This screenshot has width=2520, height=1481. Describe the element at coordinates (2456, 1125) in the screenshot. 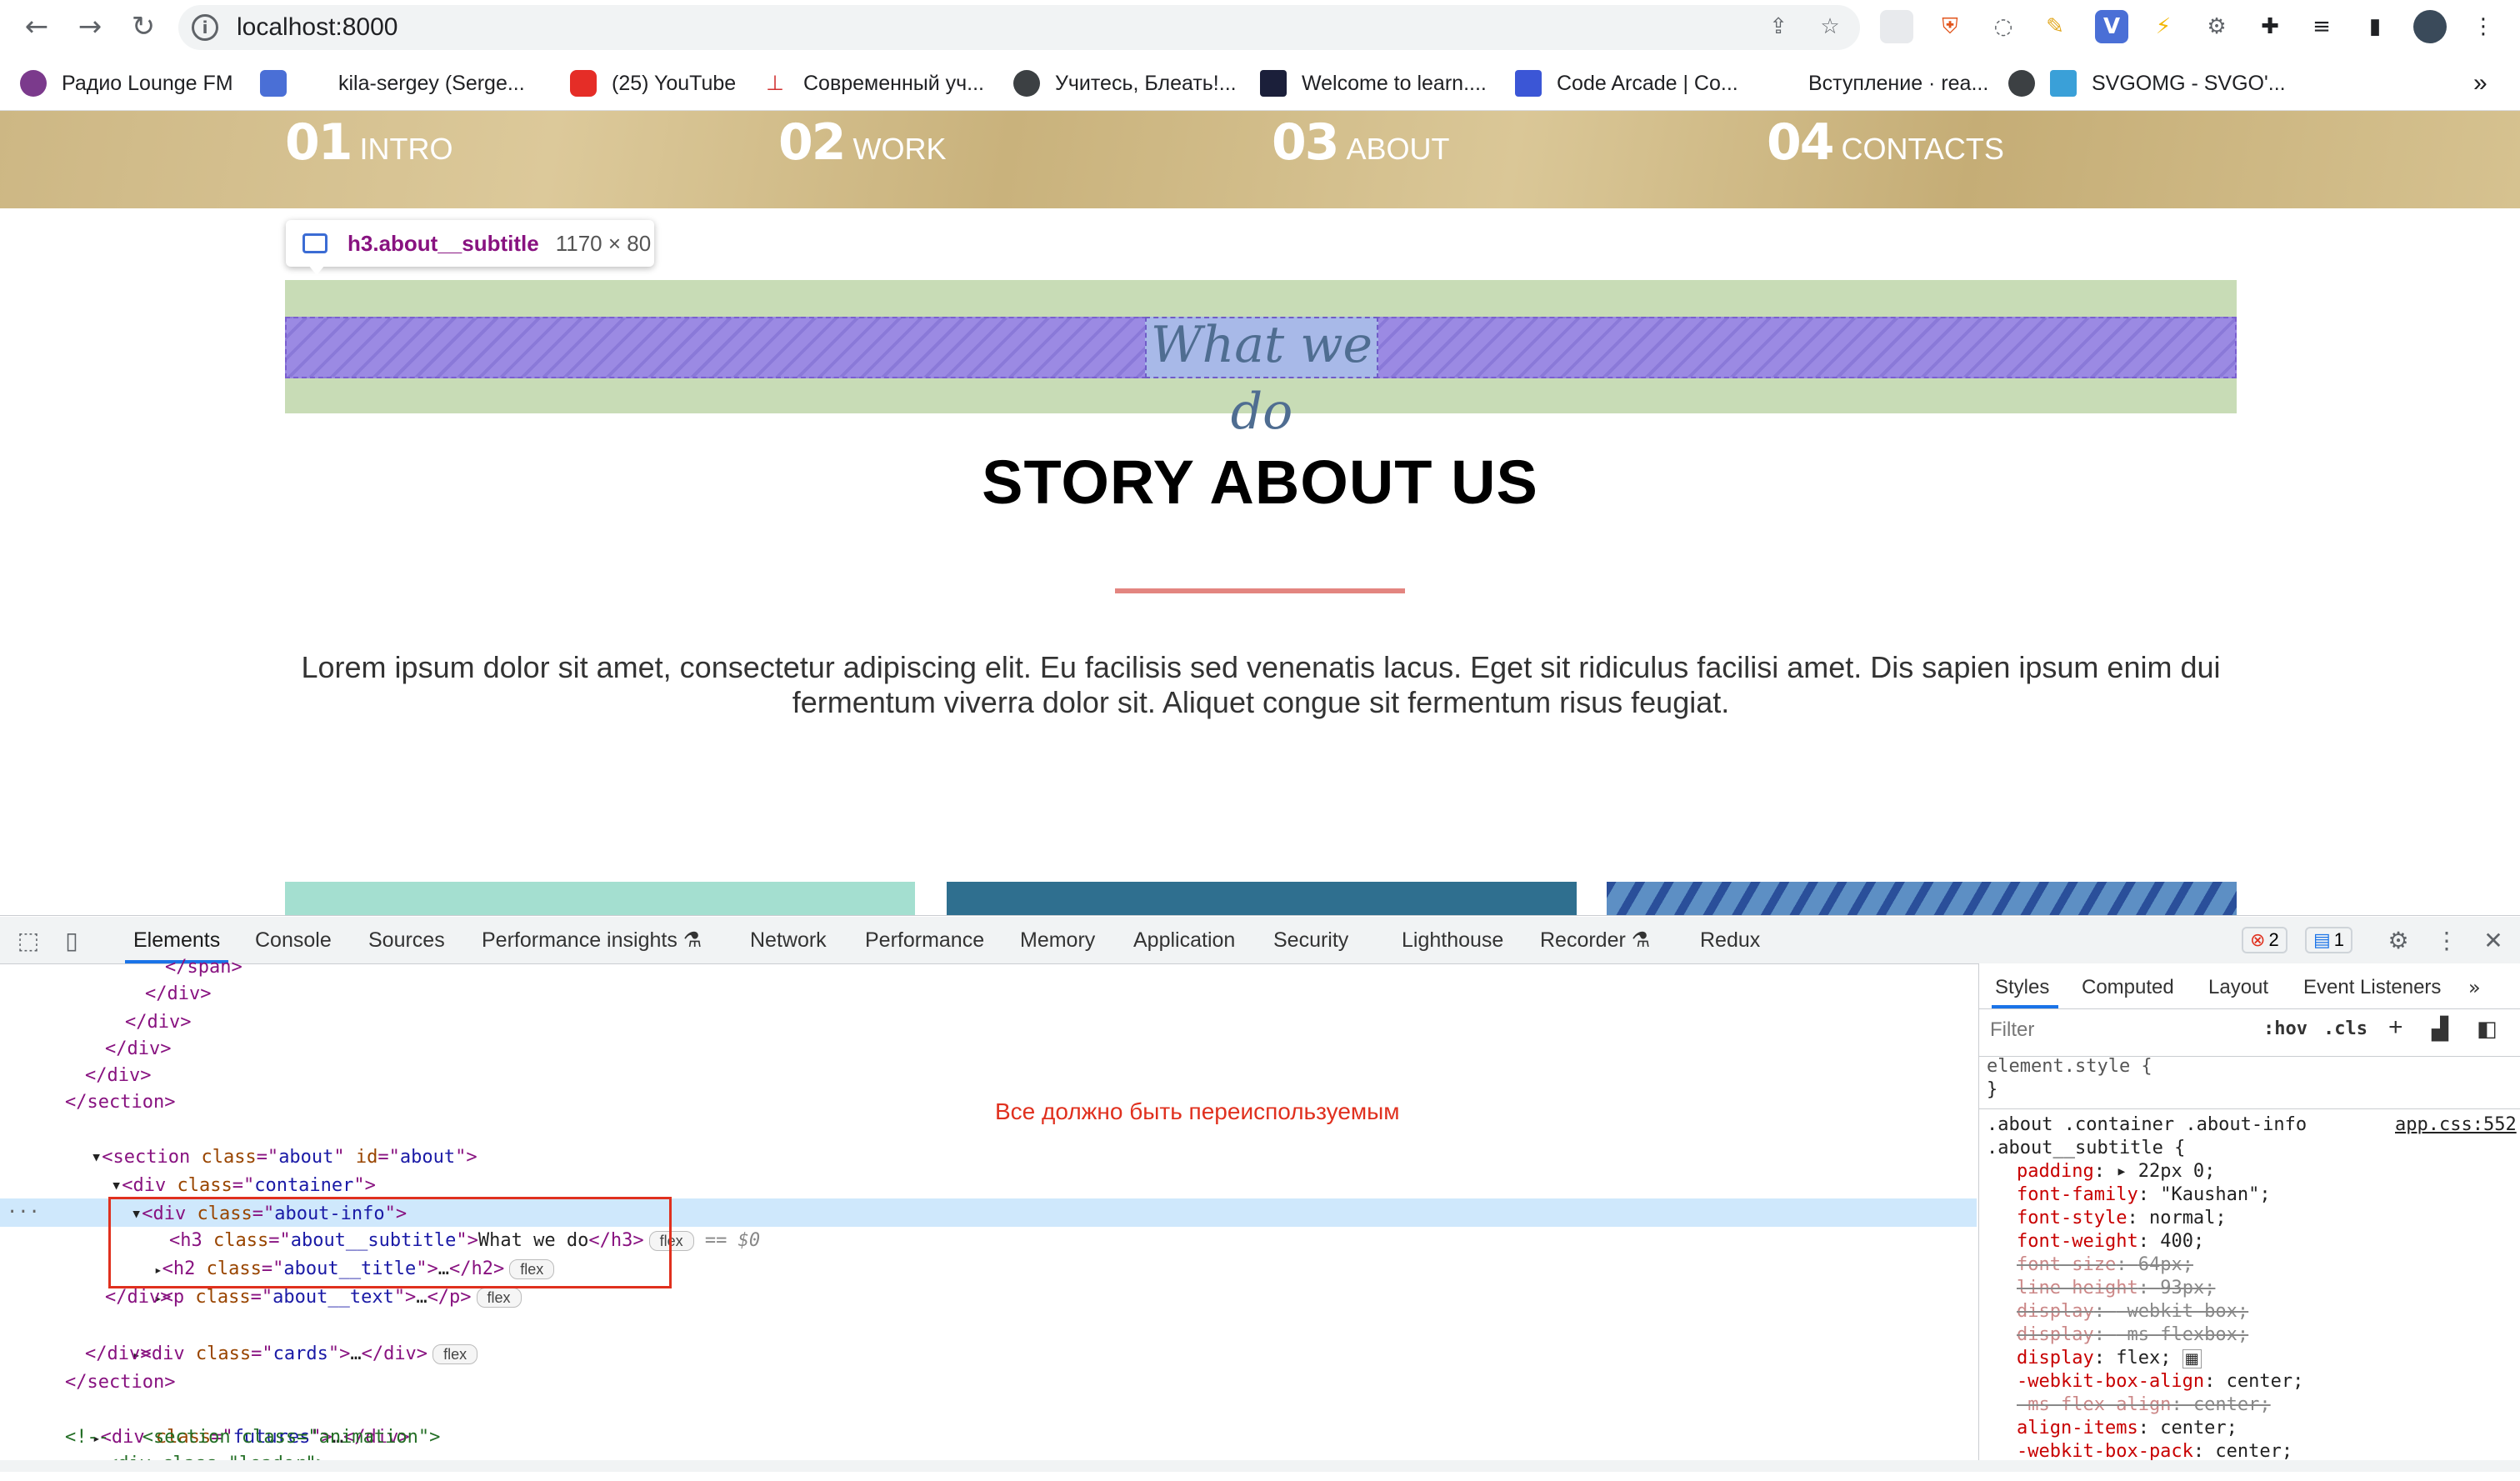

I see `rule-source-link: app.css:552` at that location.